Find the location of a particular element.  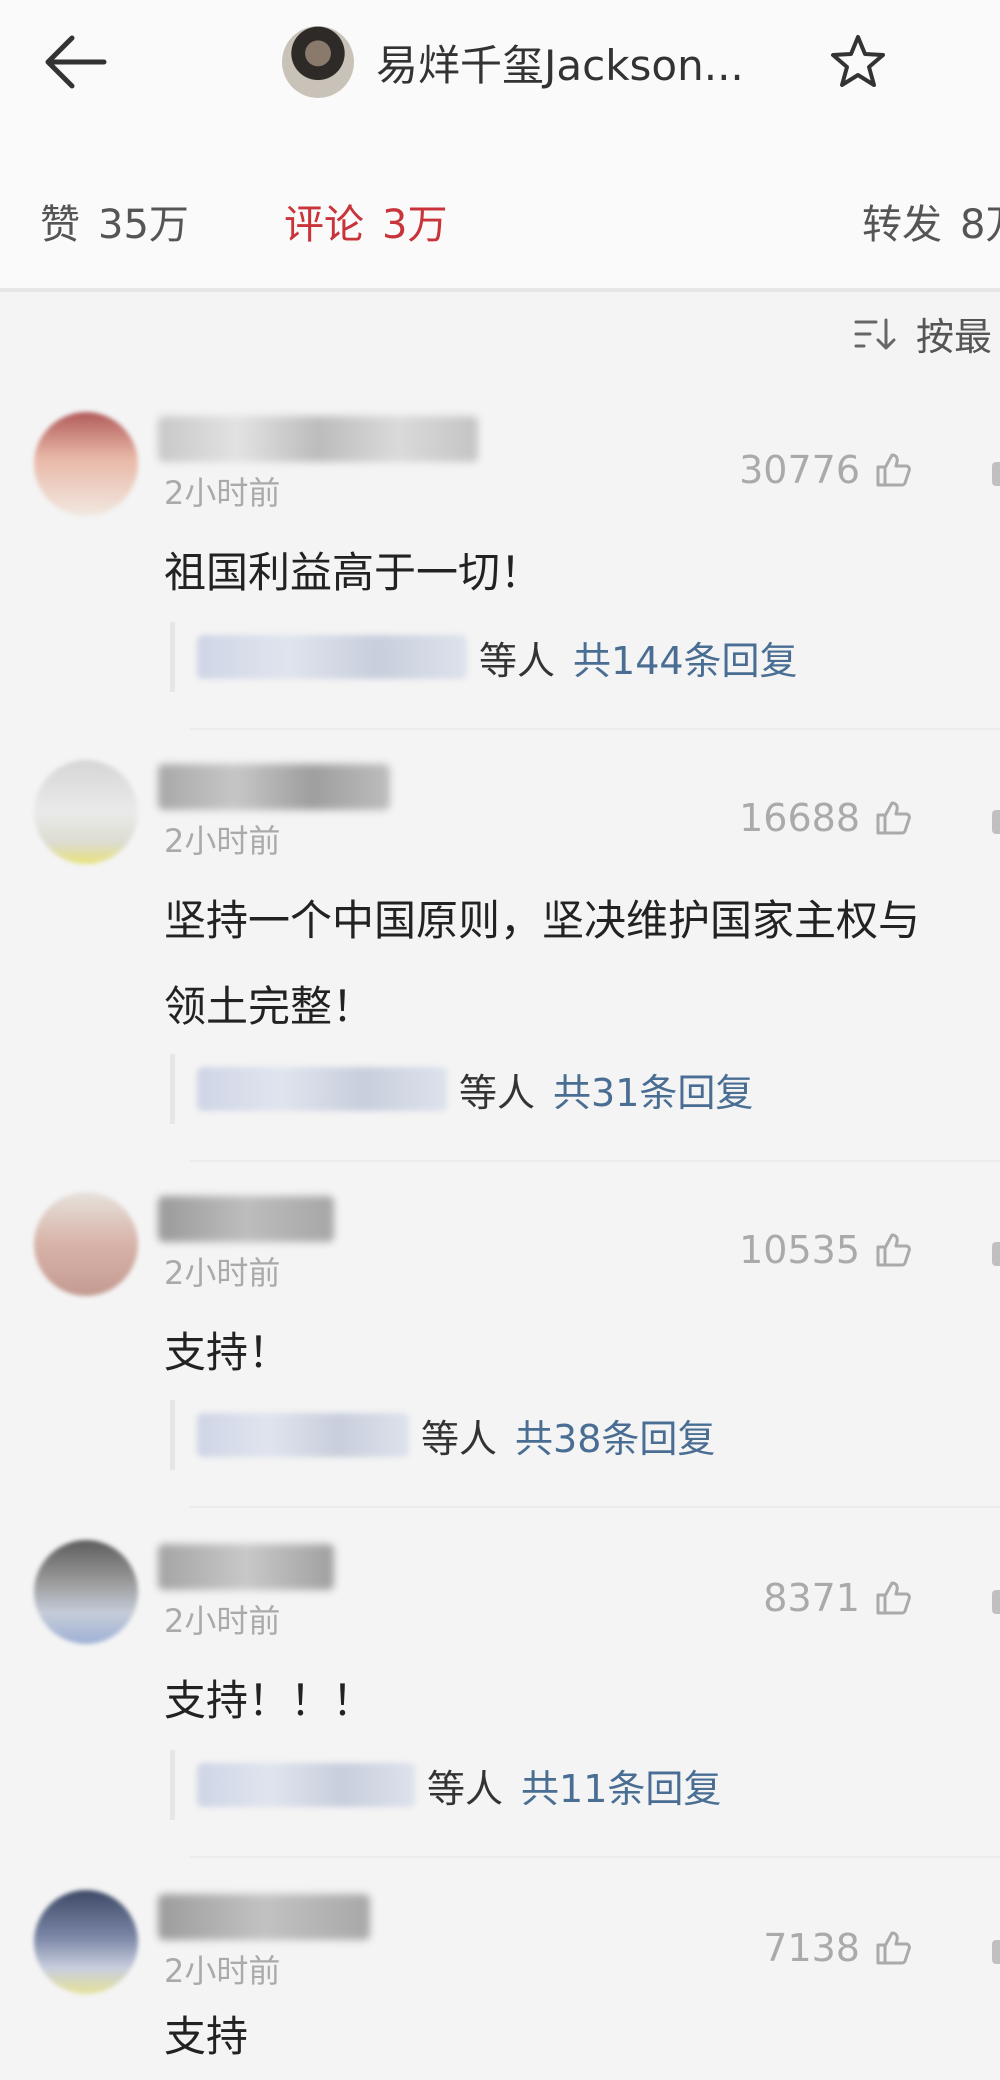

favorite-button is located at coordinates (858, 62).